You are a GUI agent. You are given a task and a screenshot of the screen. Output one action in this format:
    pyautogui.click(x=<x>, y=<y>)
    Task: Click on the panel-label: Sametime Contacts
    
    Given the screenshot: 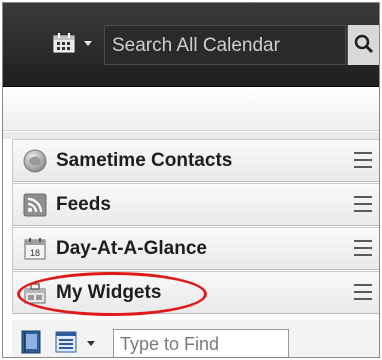 What is the action you would take?
    pyautogui.click(x=144, y=160)
    